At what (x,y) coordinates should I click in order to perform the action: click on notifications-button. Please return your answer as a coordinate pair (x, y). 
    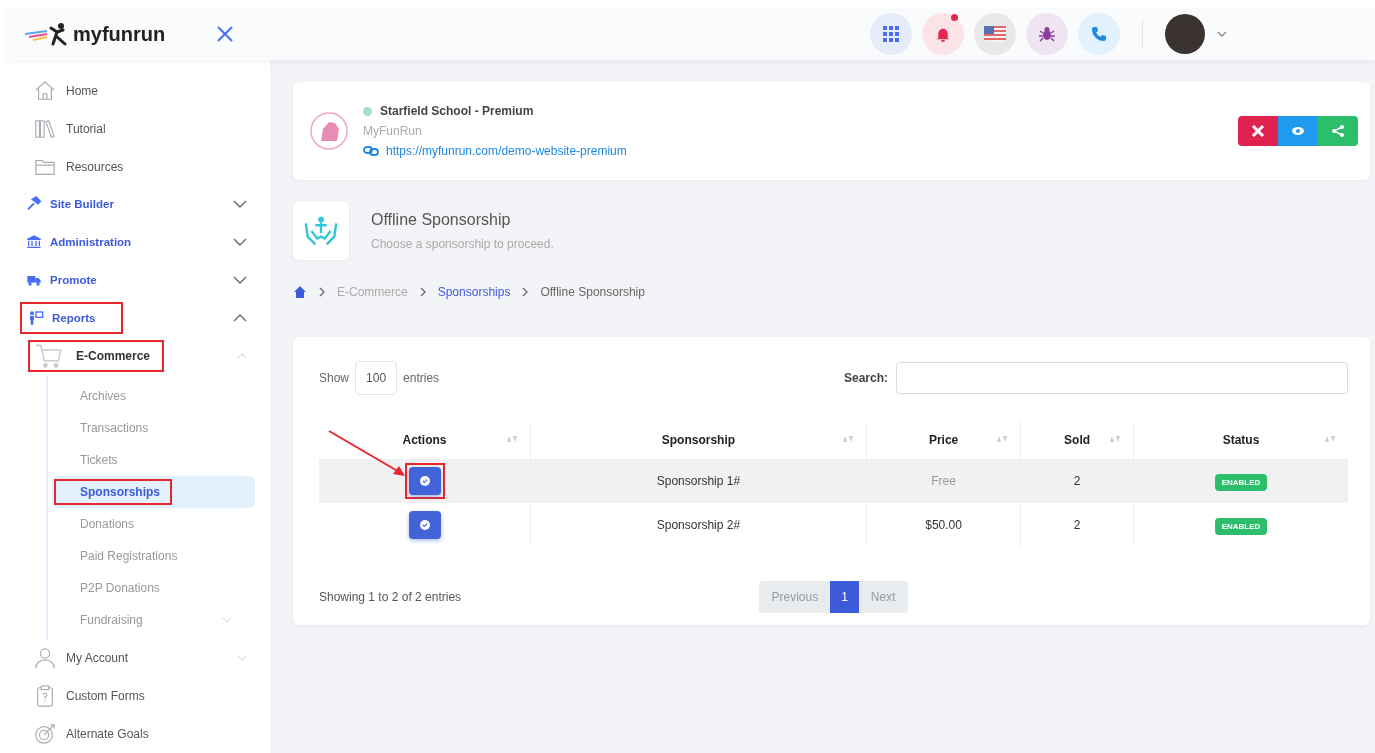
    Looking at the image, I should click on (943, 34).